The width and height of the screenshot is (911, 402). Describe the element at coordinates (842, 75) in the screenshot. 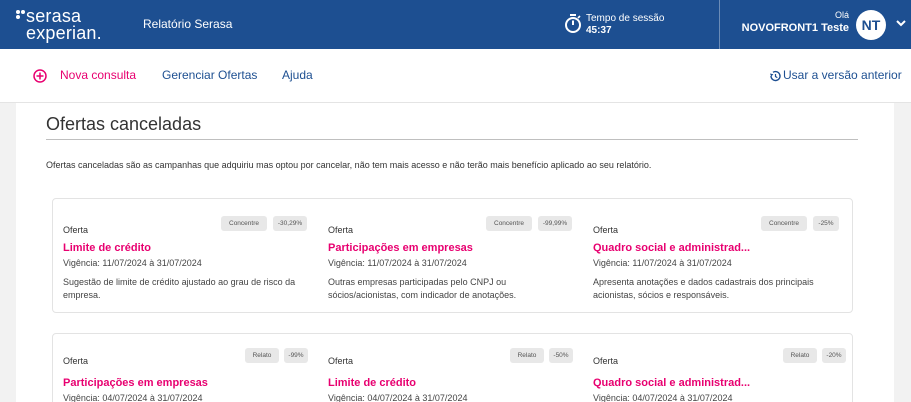

I see `previous-version-label: Usar a versão anterior` at that location.